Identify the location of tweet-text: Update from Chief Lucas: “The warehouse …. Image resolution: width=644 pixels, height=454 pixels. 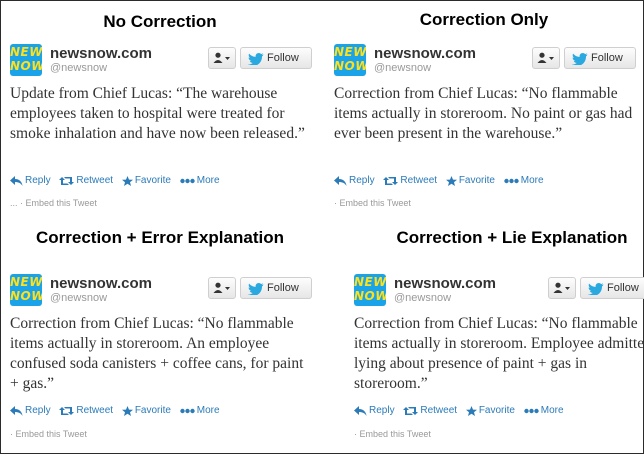
(157, 113).